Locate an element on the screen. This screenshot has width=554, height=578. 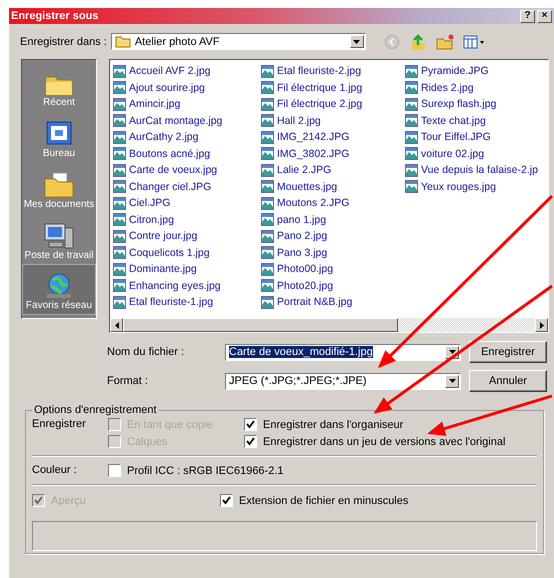
file-item: Changer ciel.JPG is located at coordinates (187, 186).